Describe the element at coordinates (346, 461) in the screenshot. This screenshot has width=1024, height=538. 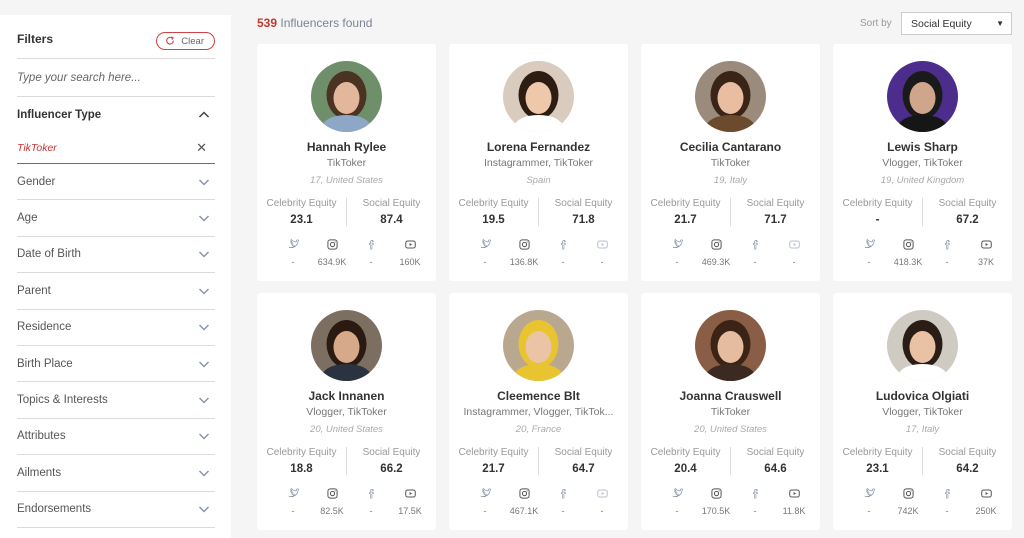
I see `equity-stats: Celebrity Equity 18.8 Social Equity 66.2` at that location.